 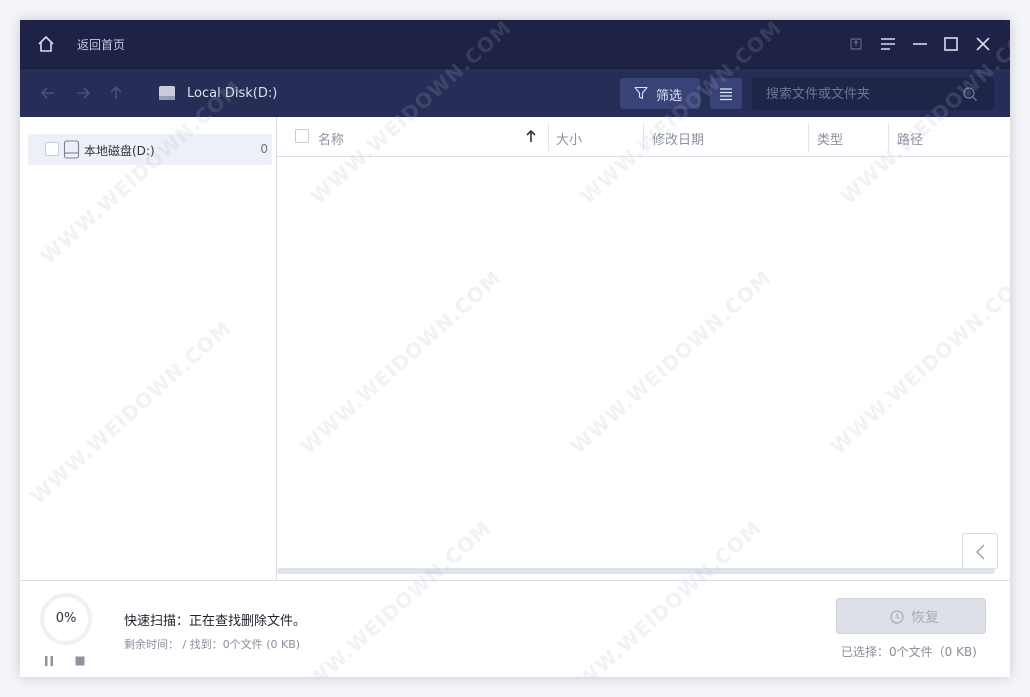 What do you see at coordinates (910, 138) in the screenshot?
I see `column-path: 路径` at bounding box center [910, 138].